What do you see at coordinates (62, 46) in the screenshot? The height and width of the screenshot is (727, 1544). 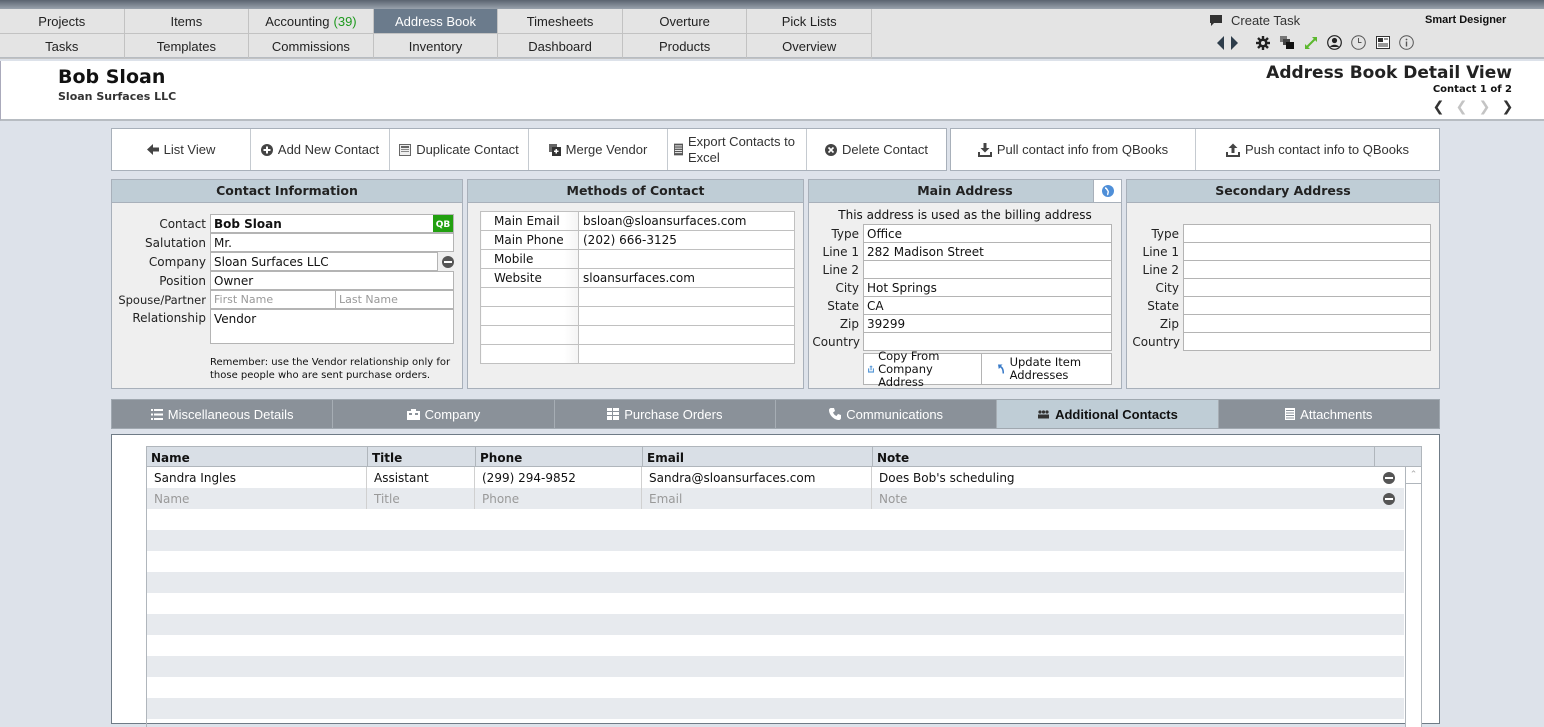 I see `nav-tasks: Tasks` at bounding box center [62, 46].